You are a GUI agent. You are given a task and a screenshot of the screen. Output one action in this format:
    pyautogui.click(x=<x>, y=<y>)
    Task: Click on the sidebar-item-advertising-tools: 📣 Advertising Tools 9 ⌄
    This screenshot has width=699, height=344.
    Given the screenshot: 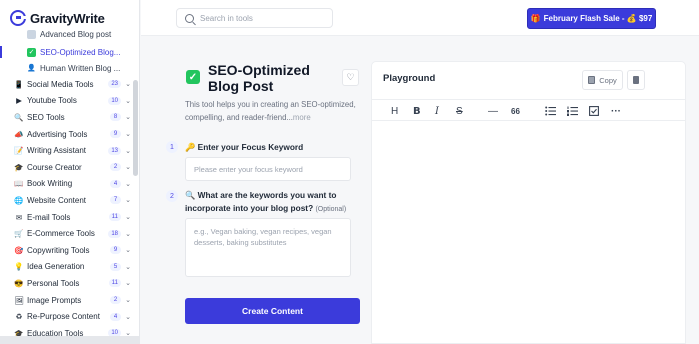 What is the action you would take?
    pyautogui.click(x=66, y=134)
    